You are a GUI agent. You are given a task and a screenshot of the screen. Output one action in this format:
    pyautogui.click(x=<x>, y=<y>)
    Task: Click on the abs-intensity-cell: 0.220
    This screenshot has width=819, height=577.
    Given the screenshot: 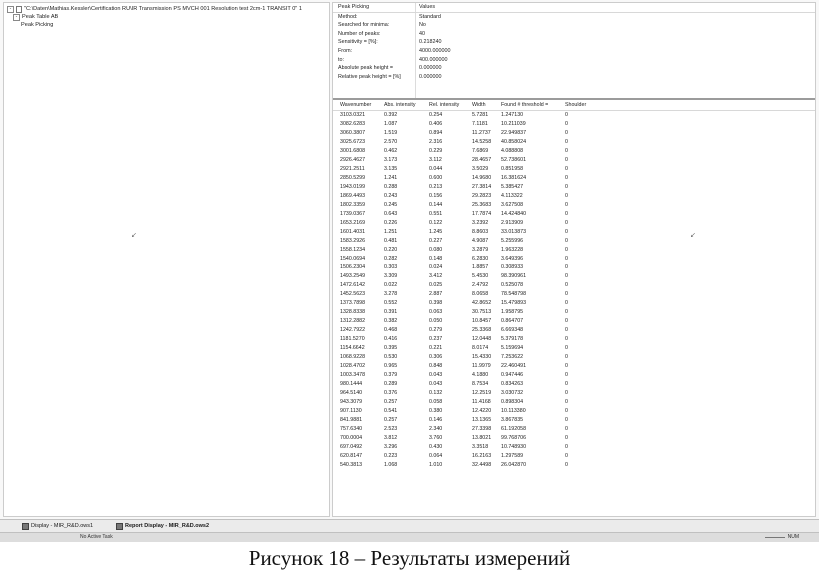 What is the action you would take?
    pyautogui.click(x=391, y=249)
    